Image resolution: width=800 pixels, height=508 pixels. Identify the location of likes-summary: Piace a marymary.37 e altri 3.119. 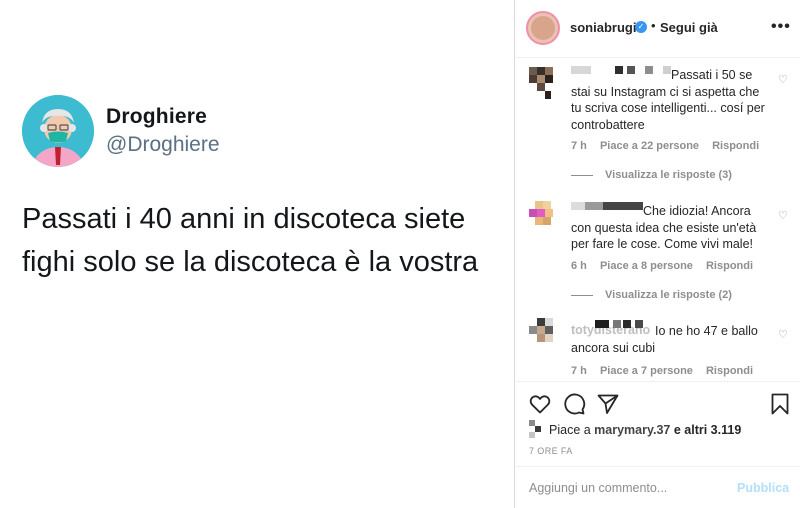
(659, 430).